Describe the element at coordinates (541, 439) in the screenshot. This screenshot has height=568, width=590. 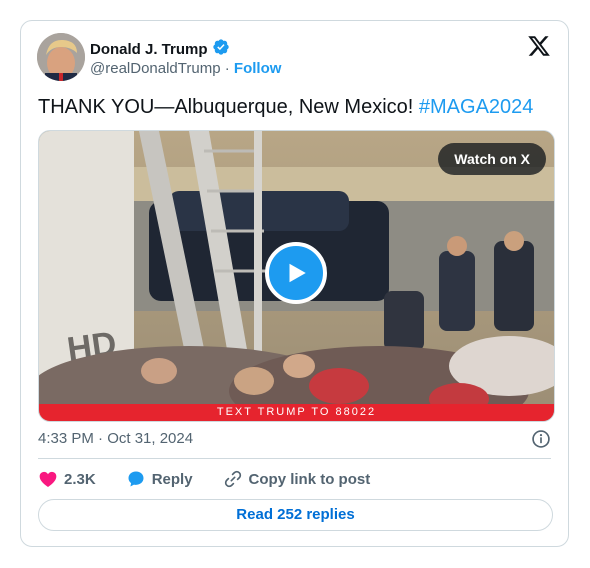
I see `info-icon` at that location.